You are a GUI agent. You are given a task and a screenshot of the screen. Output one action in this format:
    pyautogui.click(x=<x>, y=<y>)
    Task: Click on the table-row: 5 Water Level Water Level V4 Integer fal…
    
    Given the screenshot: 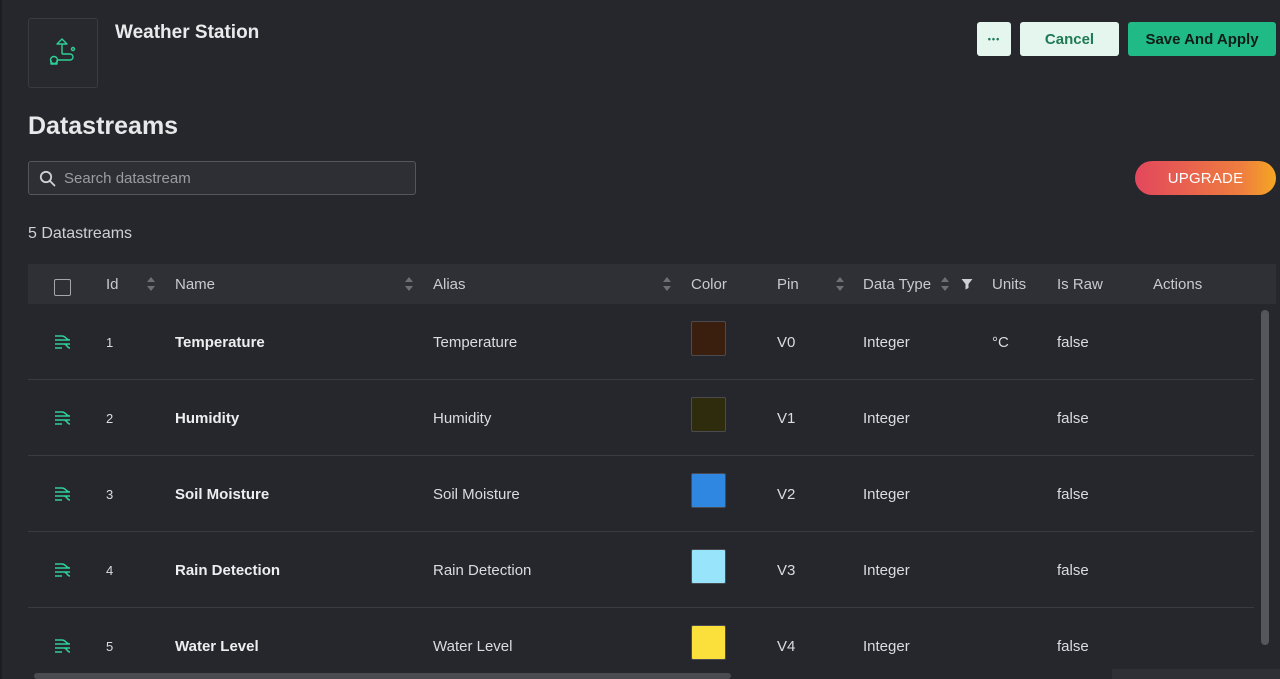 What is the action you would take?
    pyautogui.click(x=641, y=640)
    